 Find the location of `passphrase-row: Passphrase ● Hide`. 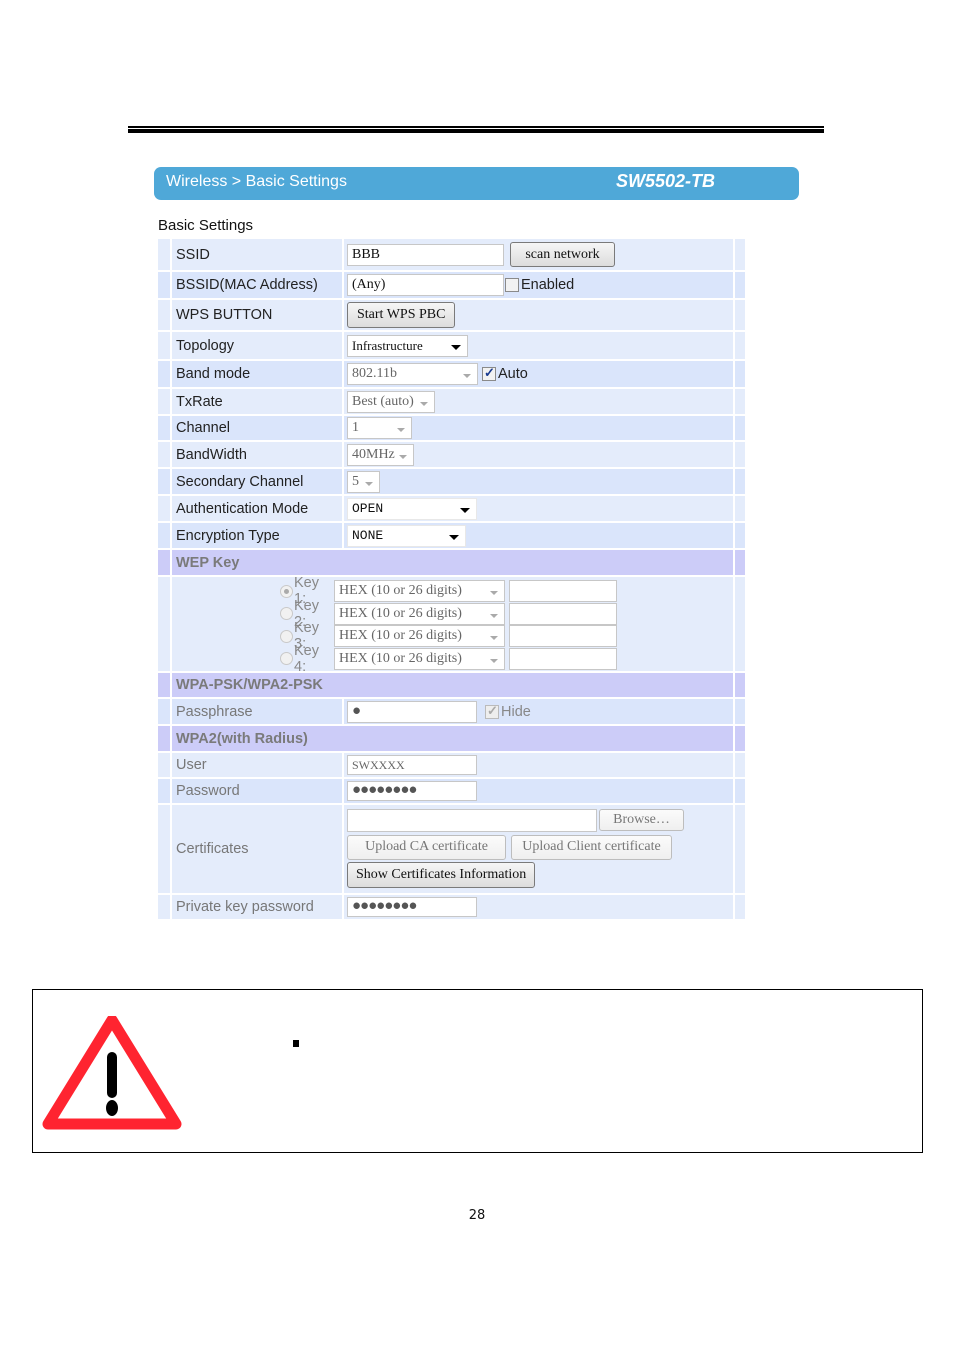

passphrase-row: Passphrase ● Hide is located at coordinates (451, 712).